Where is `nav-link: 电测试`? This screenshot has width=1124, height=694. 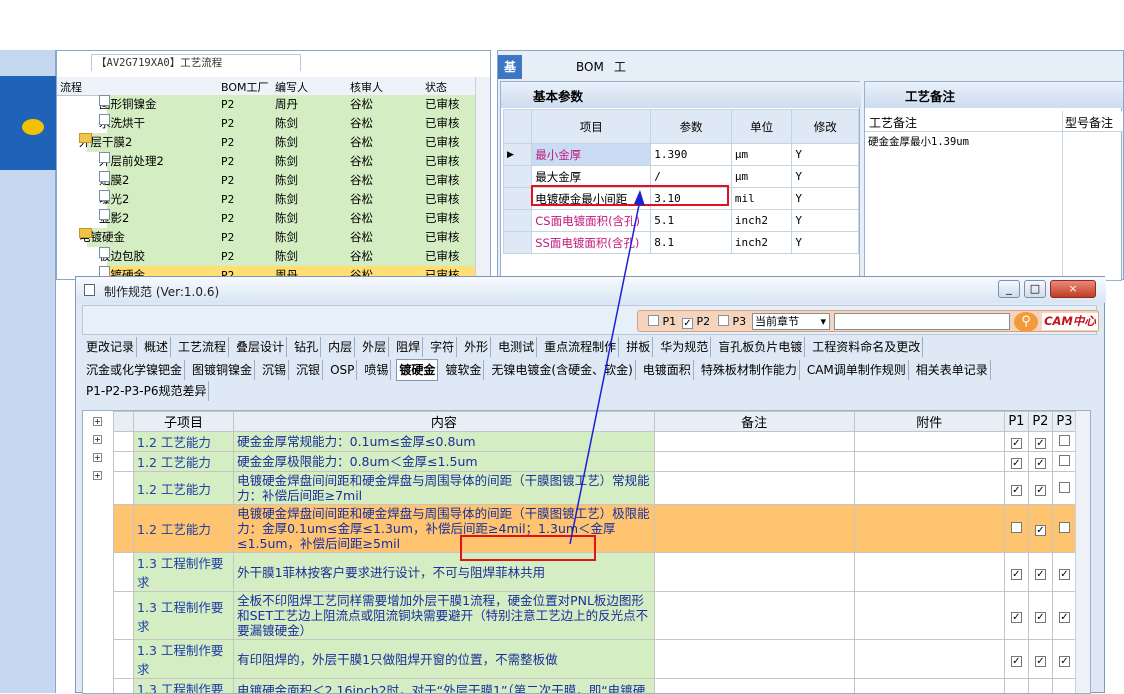
nav-link: 电测试 is located at coordinates (516, 347).